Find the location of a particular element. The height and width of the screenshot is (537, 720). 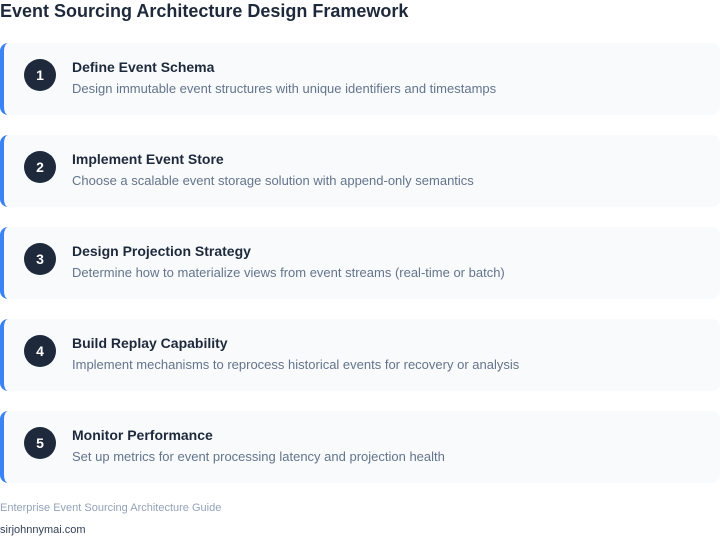

step-title: Design Projection Strategy is located at coordinates (161, 251).